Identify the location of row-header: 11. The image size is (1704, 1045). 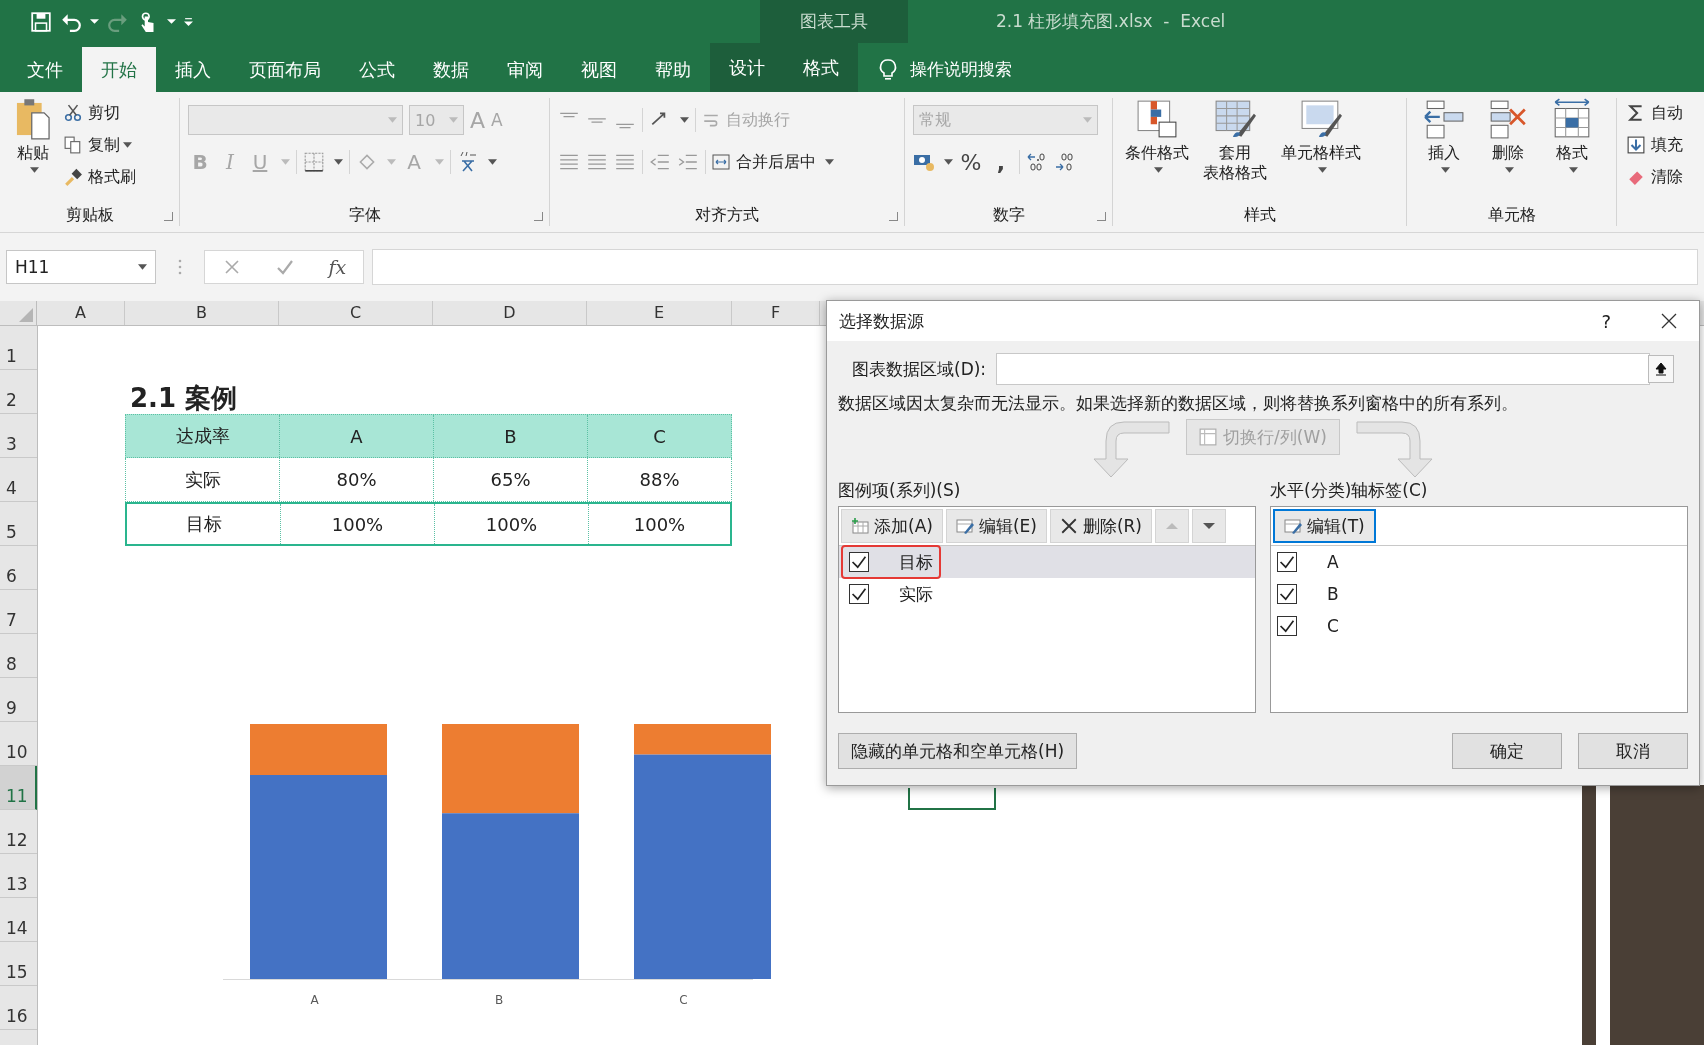
(18, 788).